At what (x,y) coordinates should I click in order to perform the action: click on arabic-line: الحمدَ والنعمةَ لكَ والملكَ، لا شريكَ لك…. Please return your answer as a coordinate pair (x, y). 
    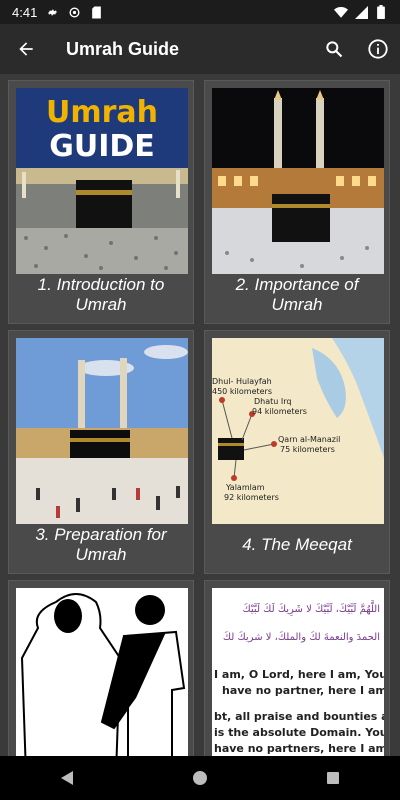
    Looking at the image, I should click on (301, 637).